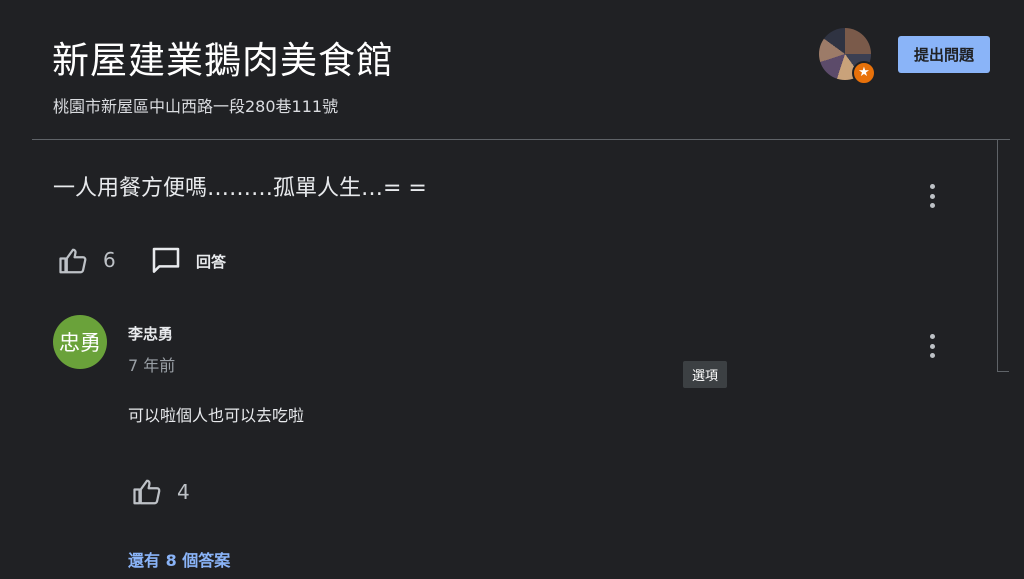 The width and height of the screenshot is (1024, 579). I want to click on star-badge-icon: ★, so click(864, 73).